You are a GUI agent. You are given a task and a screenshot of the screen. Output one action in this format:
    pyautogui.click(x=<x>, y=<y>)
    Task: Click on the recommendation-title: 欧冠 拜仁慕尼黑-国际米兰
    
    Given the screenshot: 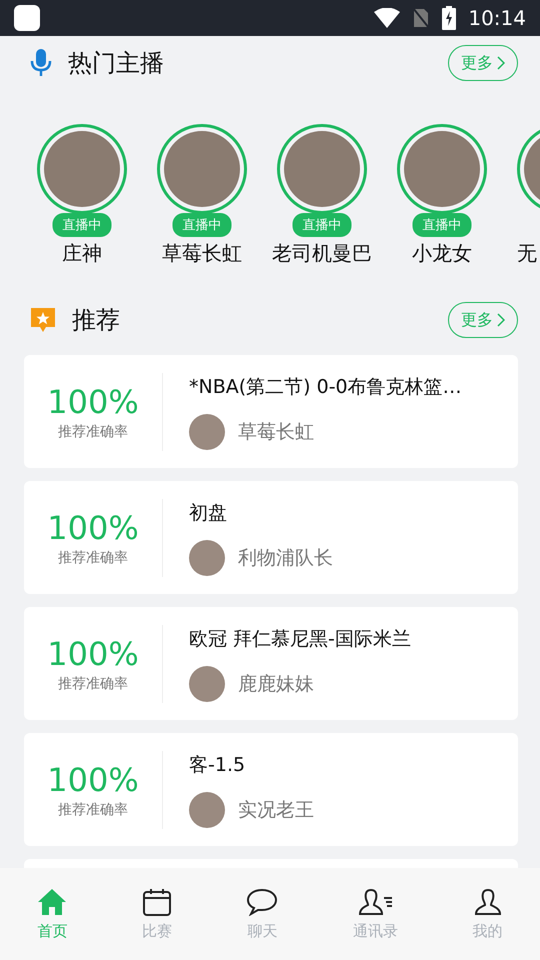 What is the action you would take?
    pyautogui.click(x=300, y=639)
    